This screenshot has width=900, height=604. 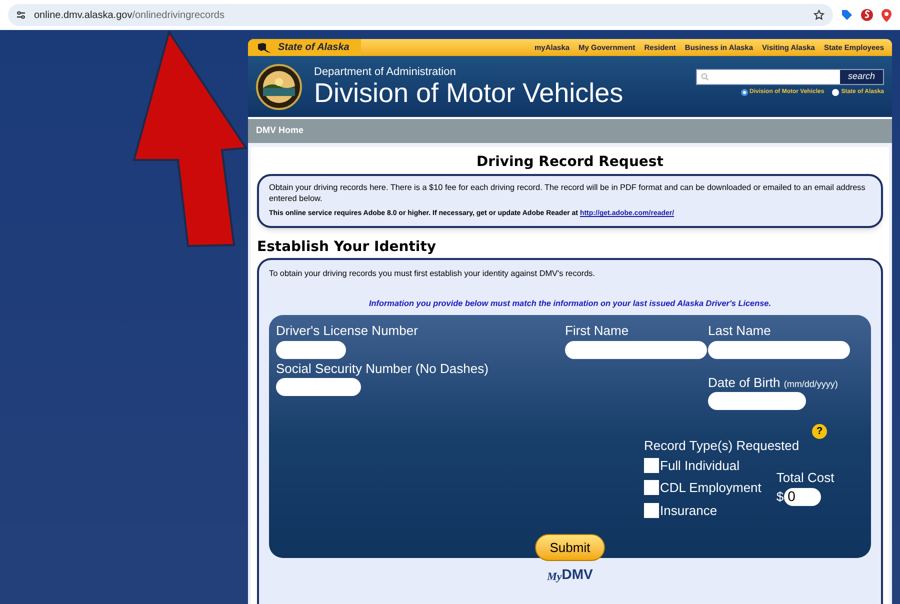 I want to click on mydmv-logo: MyDMV, so click(x=570, y=575).